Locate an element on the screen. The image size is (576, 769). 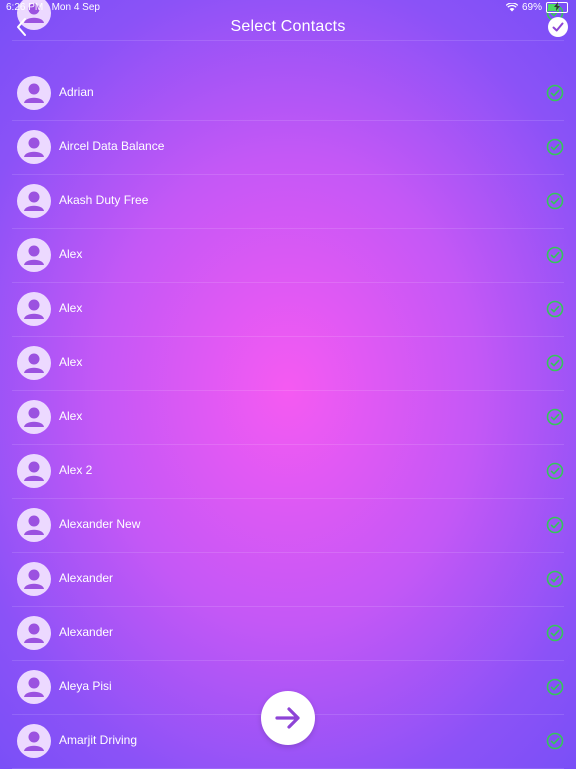
battery-icon is located at coordinates (557, 7).